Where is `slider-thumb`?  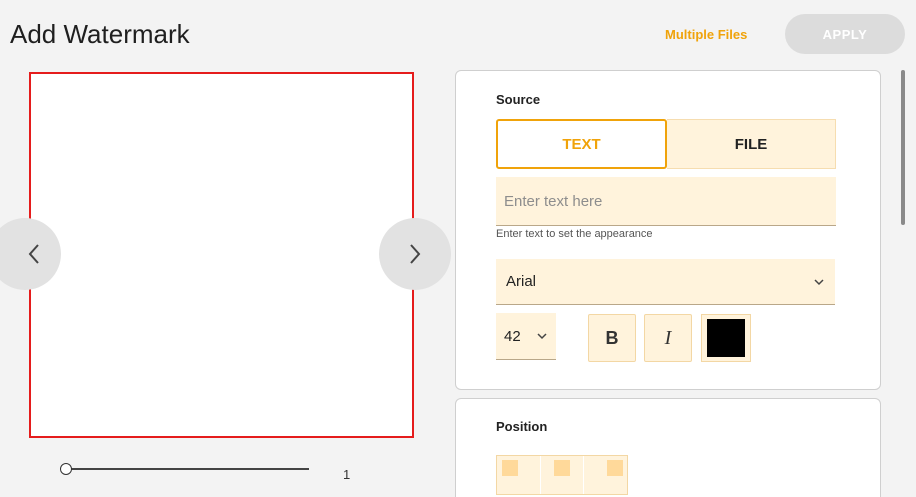
slider-thumb is located at coordinates (66, 469).